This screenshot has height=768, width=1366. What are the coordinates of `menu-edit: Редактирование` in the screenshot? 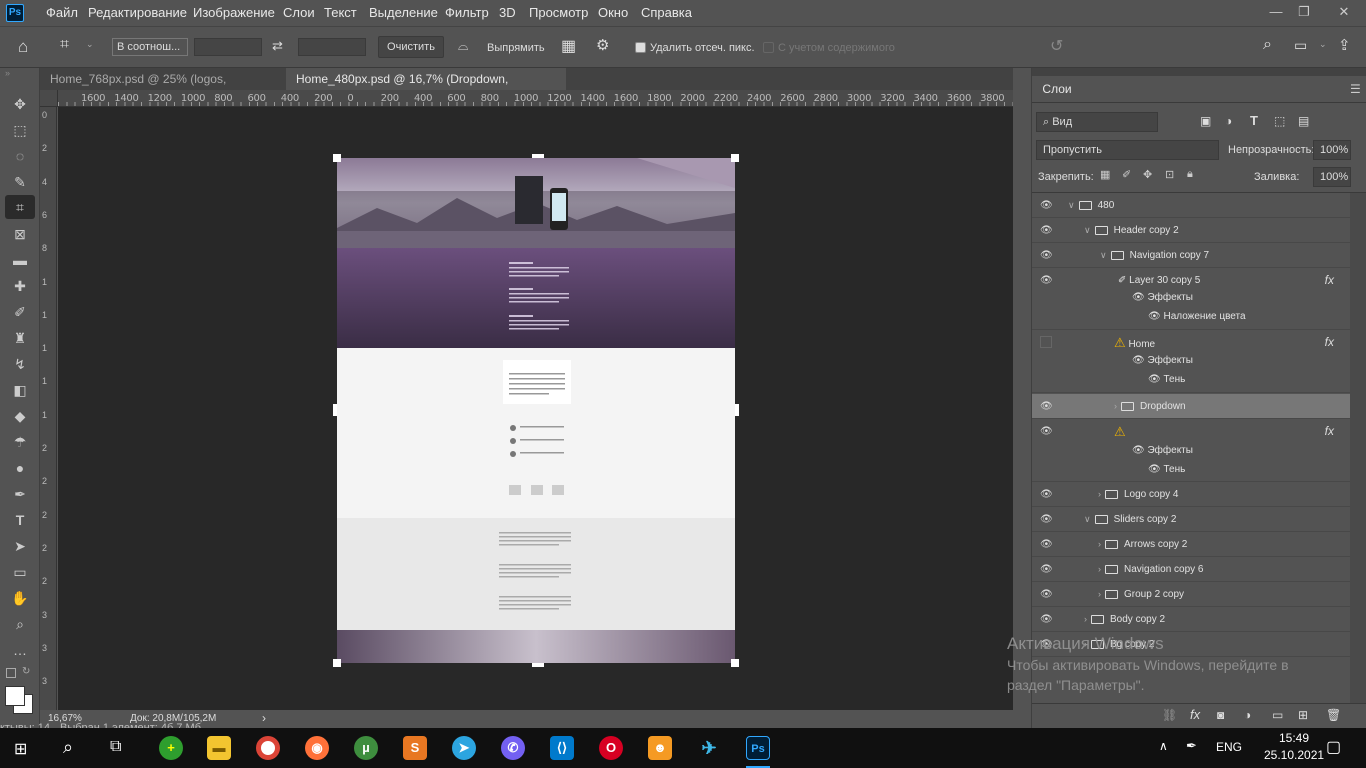 It's located at (137, 13).